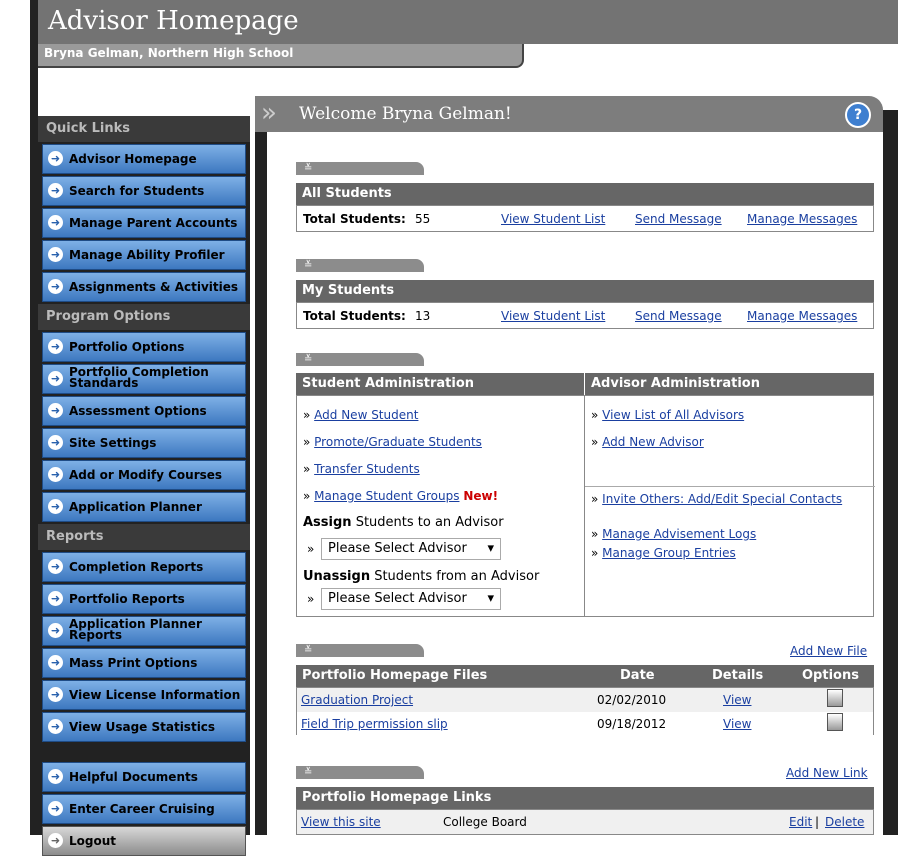 The image size is (898, 856). I want to click on files-col-details: Details, so click(738, 675).